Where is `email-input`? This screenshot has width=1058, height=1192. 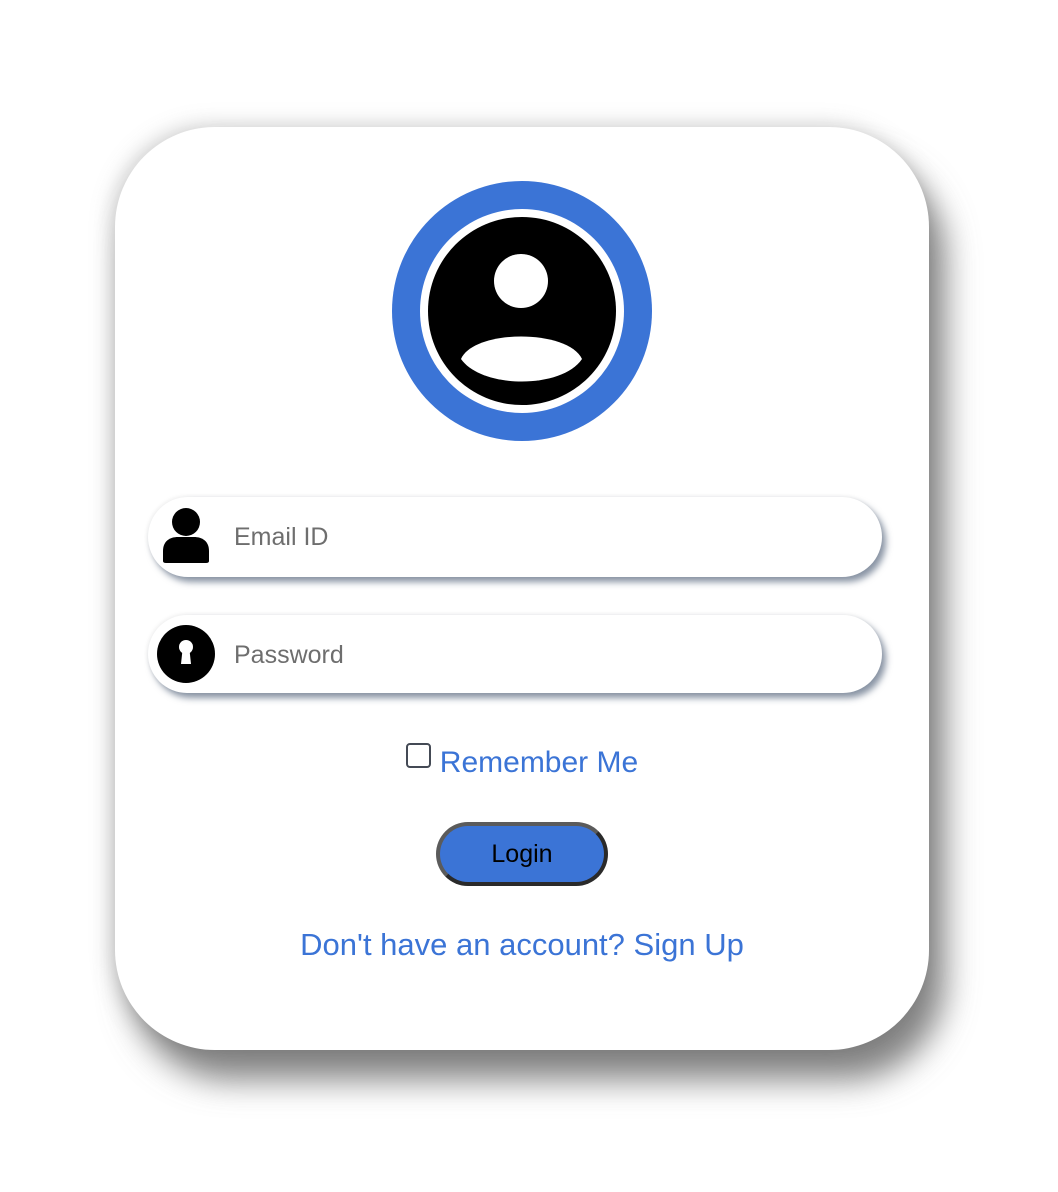 email-input is located at coordinates (544, 537).